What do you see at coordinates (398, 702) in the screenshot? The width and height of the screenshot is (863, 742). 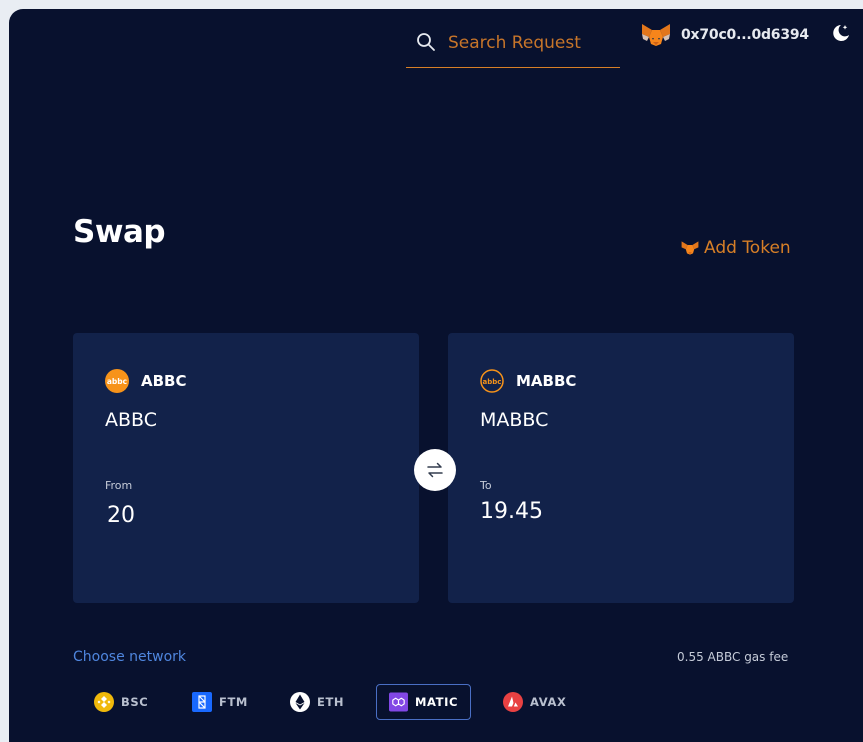 I see `polygon-icon` at bounding box center [398, 702].